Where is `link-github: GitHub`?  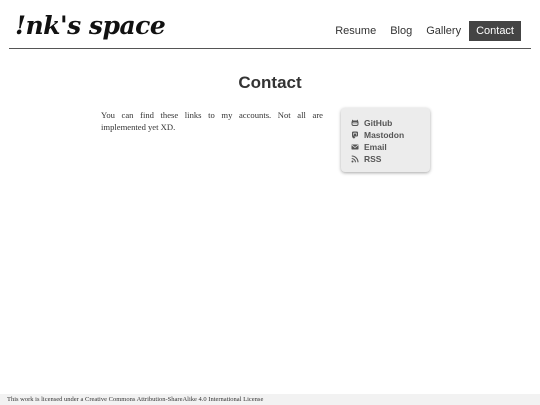 link-github: GitHub is located at coordinates (377, 123).